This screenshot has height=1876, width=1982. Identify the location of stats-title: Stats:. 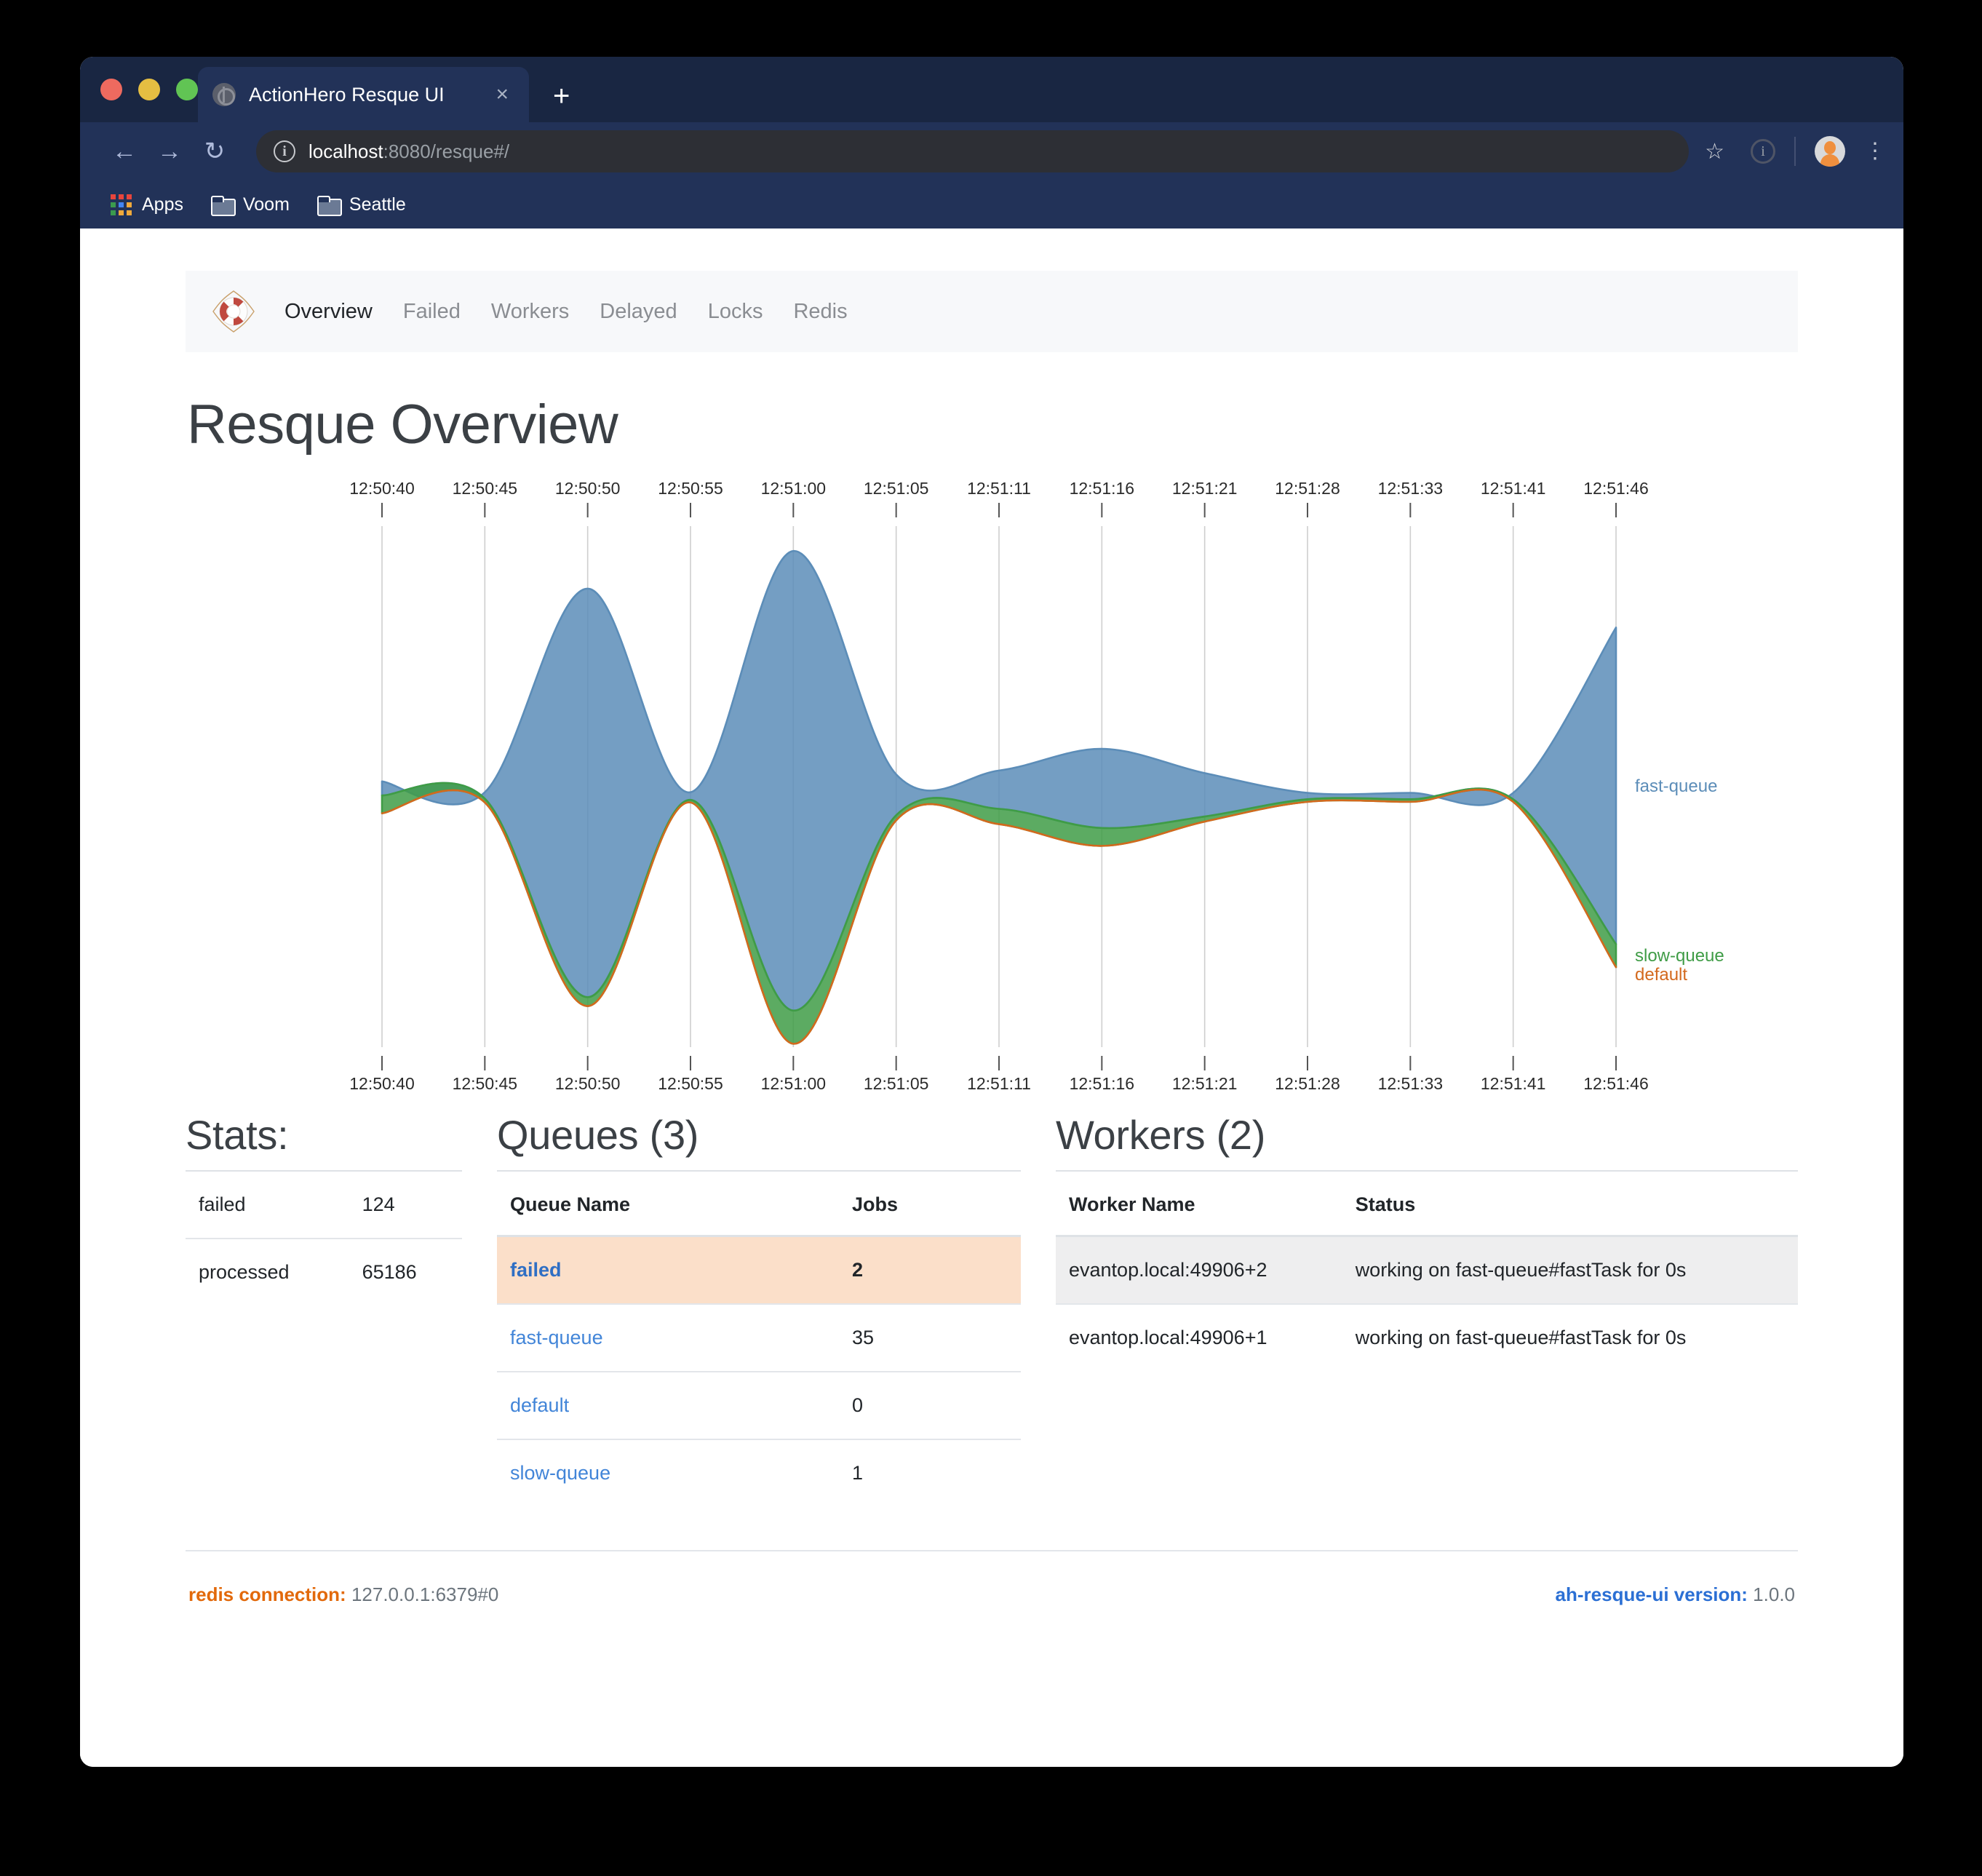
(237, 1135).